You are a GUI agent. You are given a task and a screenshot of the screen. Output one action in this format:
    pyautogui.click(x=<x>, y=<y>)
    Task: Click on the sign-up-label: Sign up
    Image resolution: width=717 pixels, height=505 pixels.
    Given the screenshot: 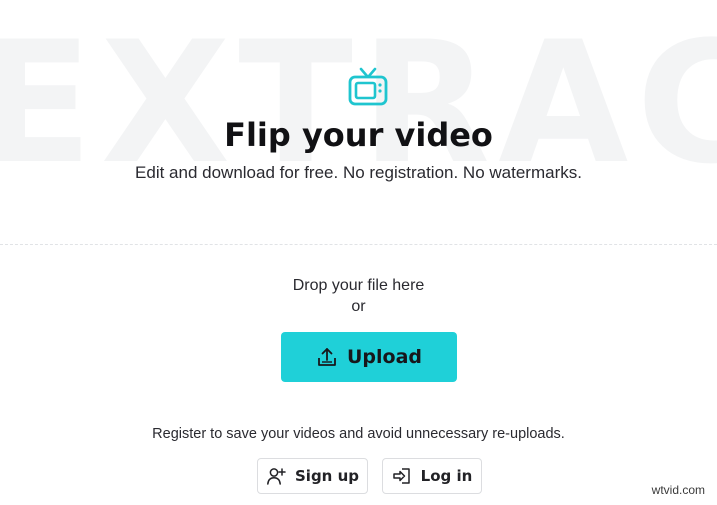 What is the action you would take?
    pyautogui.click(x=327, y=476)
    